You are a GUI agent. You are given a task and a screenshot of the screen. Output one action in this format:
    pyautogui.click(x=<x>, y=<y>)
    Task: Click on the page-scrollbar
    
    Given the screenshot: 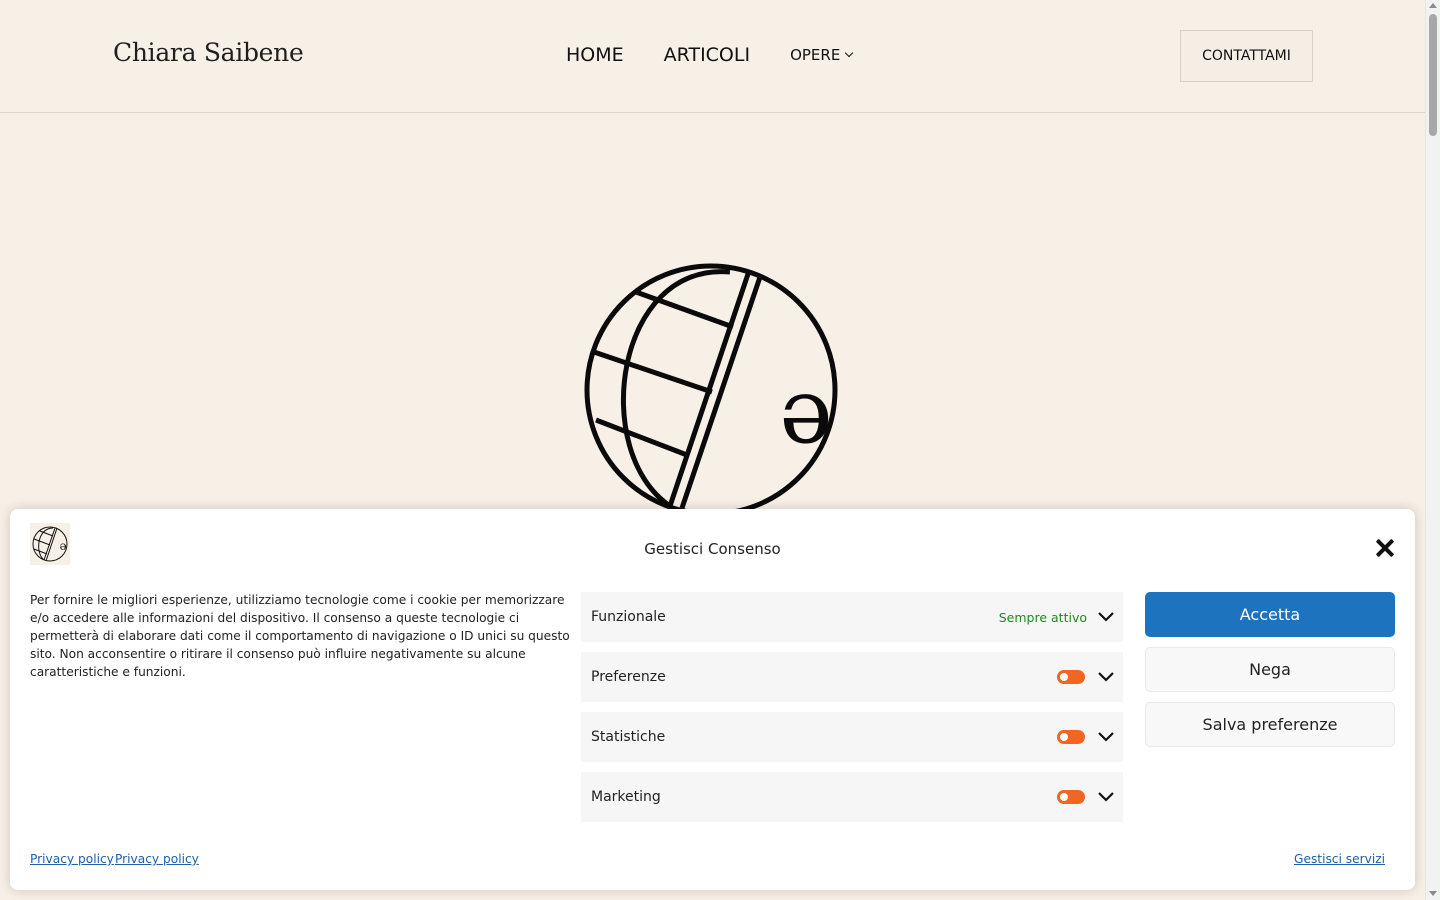 What is the action you would take?
    pyautogui.click(x=1432, y=450)
    